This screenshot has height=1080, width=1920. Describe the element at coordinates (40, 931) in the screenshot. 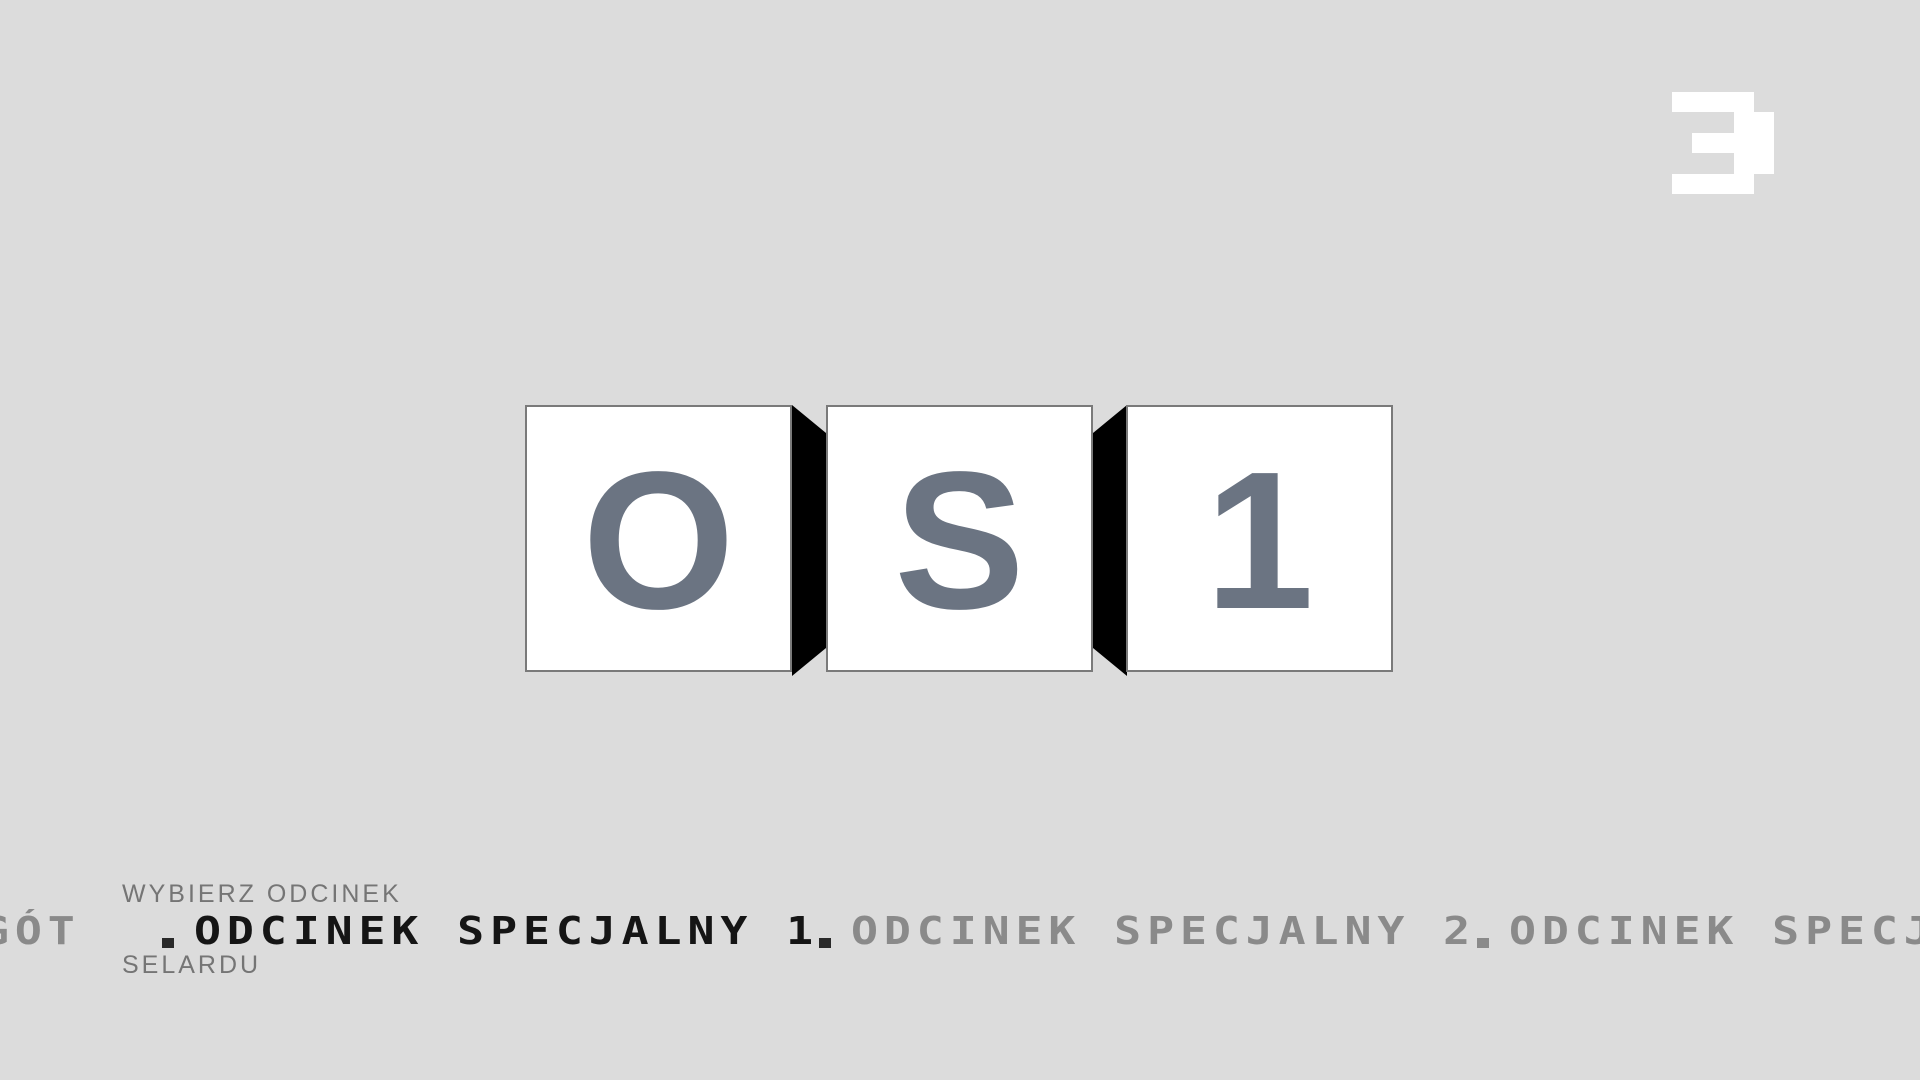

I see `episode-item: GÓT` at that location.